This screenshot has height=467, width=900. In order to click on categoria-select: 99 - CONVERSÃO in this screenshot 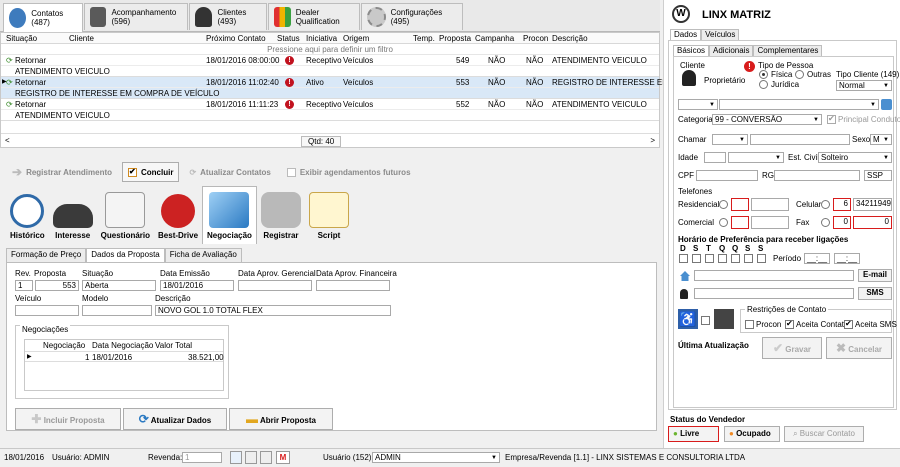, I will do `click(767, 119)`.